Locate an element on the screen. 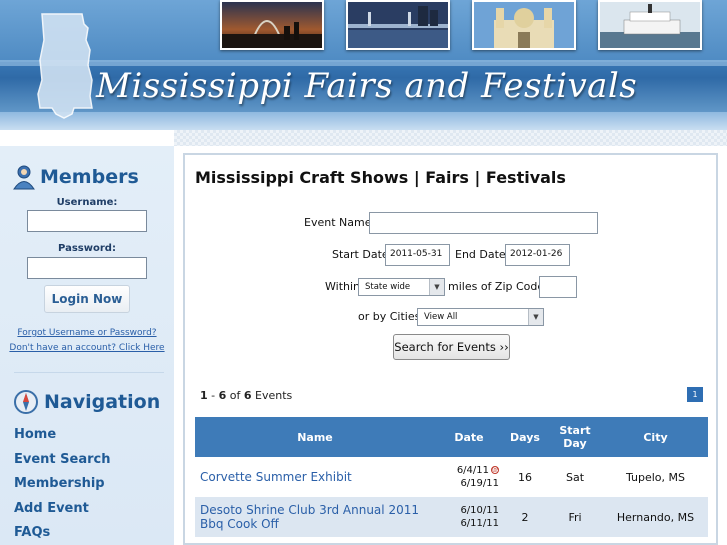  site-title: Mississippi Fairs and Festivals is located at coordinates (367, 86).